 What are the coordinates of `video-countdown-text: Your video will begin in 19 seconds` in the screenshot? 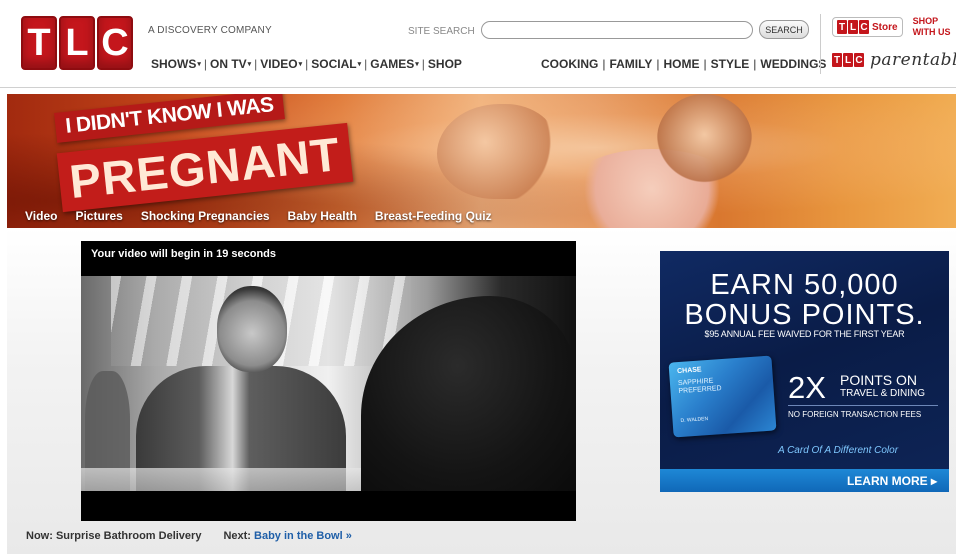 It's located at (184, 254).